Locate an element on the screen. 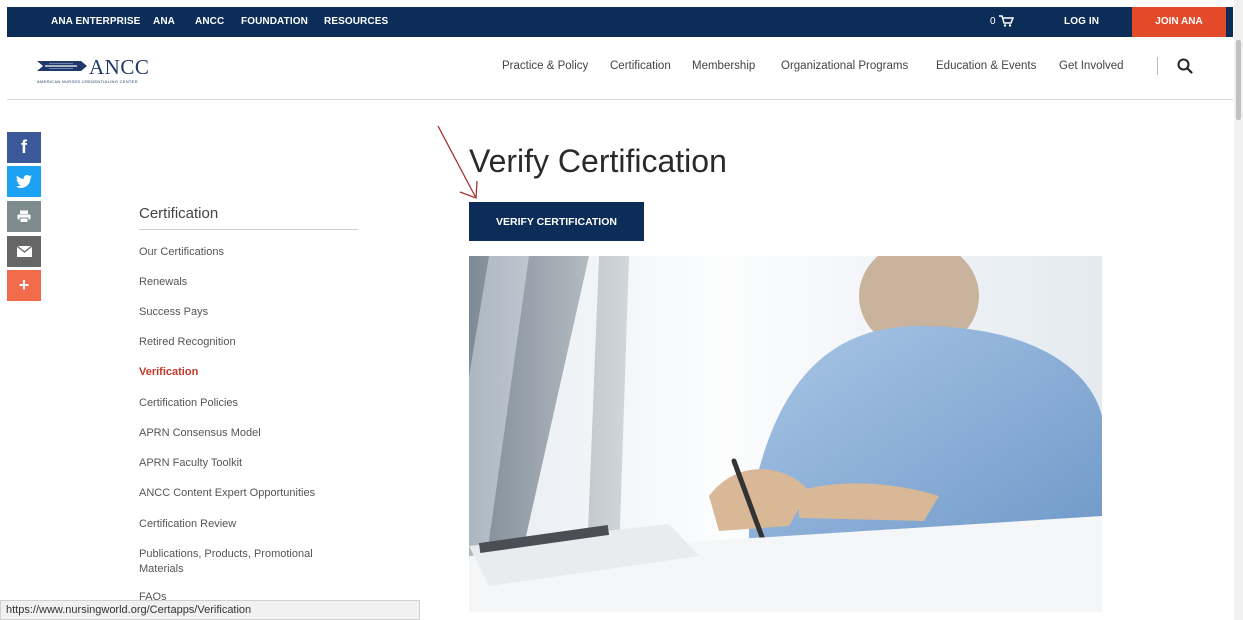 This screenshot has height=620, width=1243. sidebar-item-success-pays: Success Pays is located at coordinates (173, 312).